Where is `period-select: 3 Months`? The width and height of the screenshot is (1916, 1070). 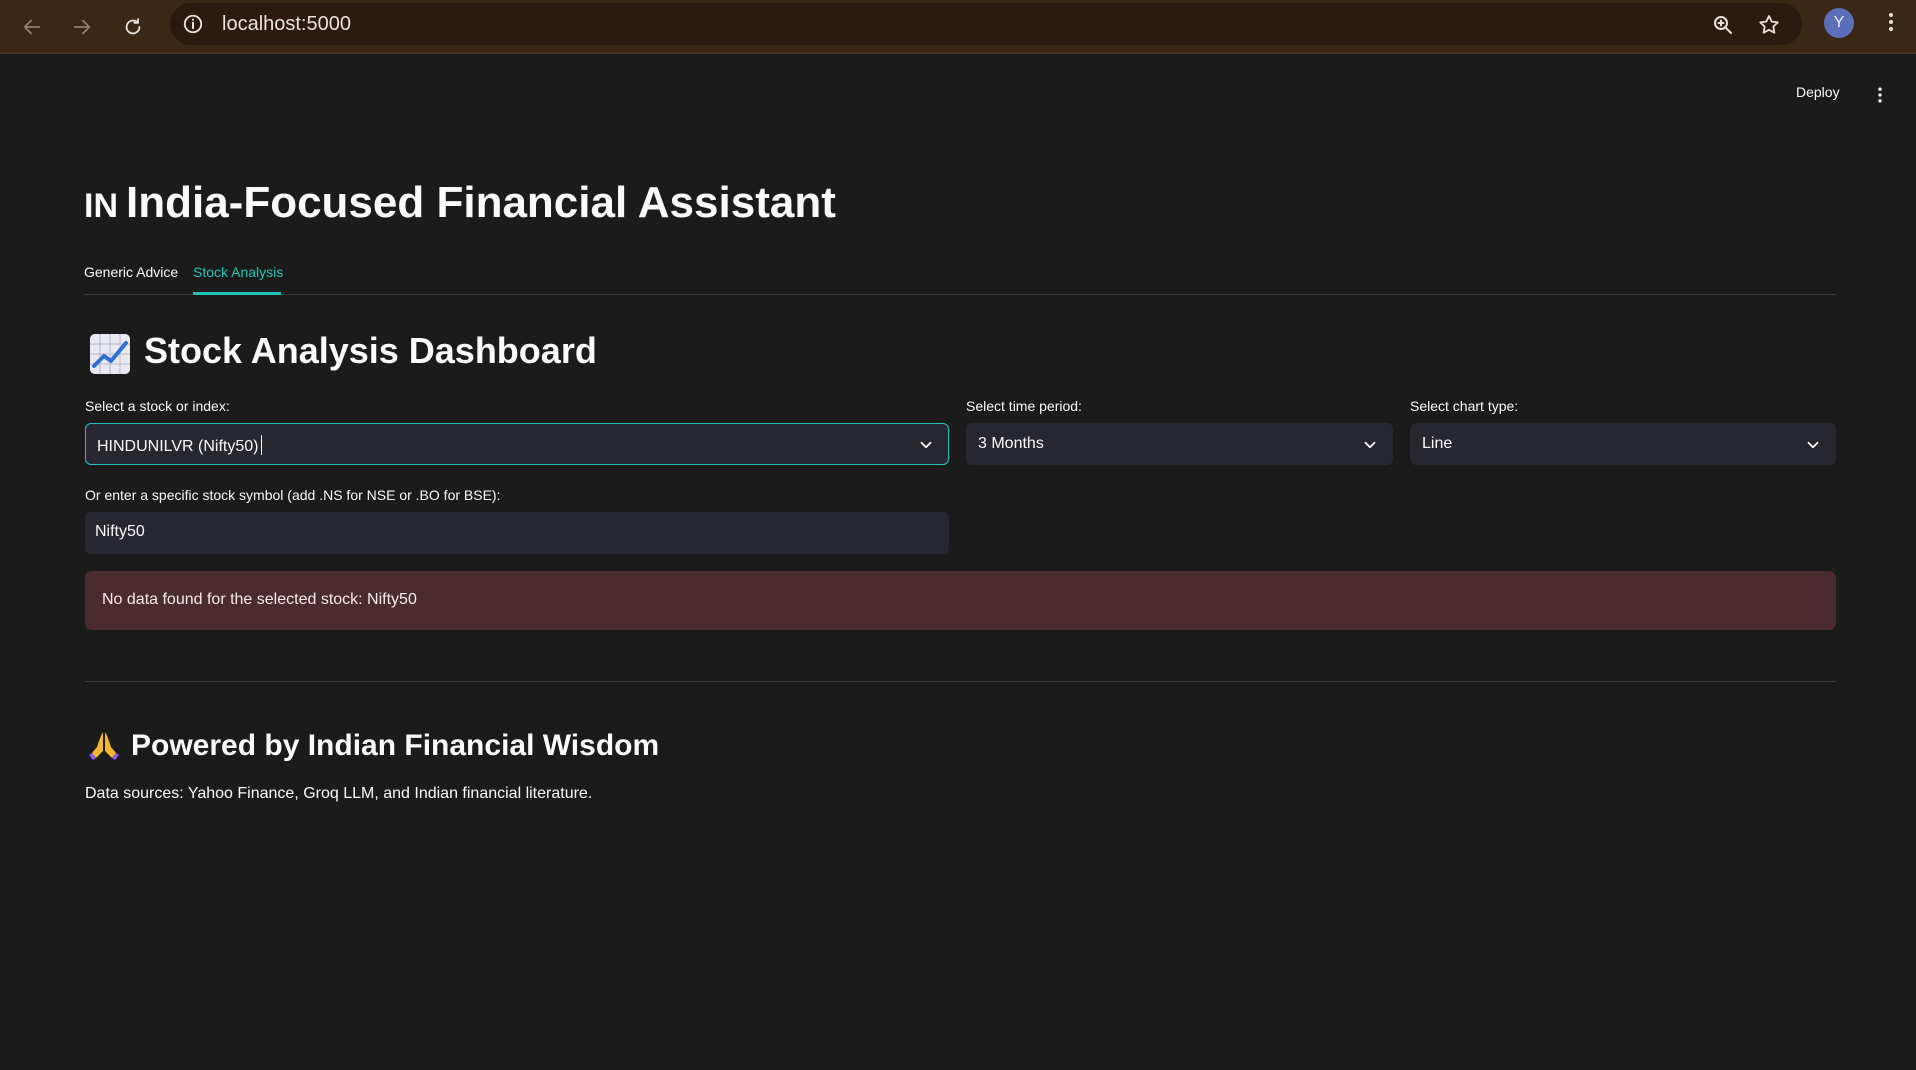
period-select: 3 Months is located at coordinates (1179, 444).